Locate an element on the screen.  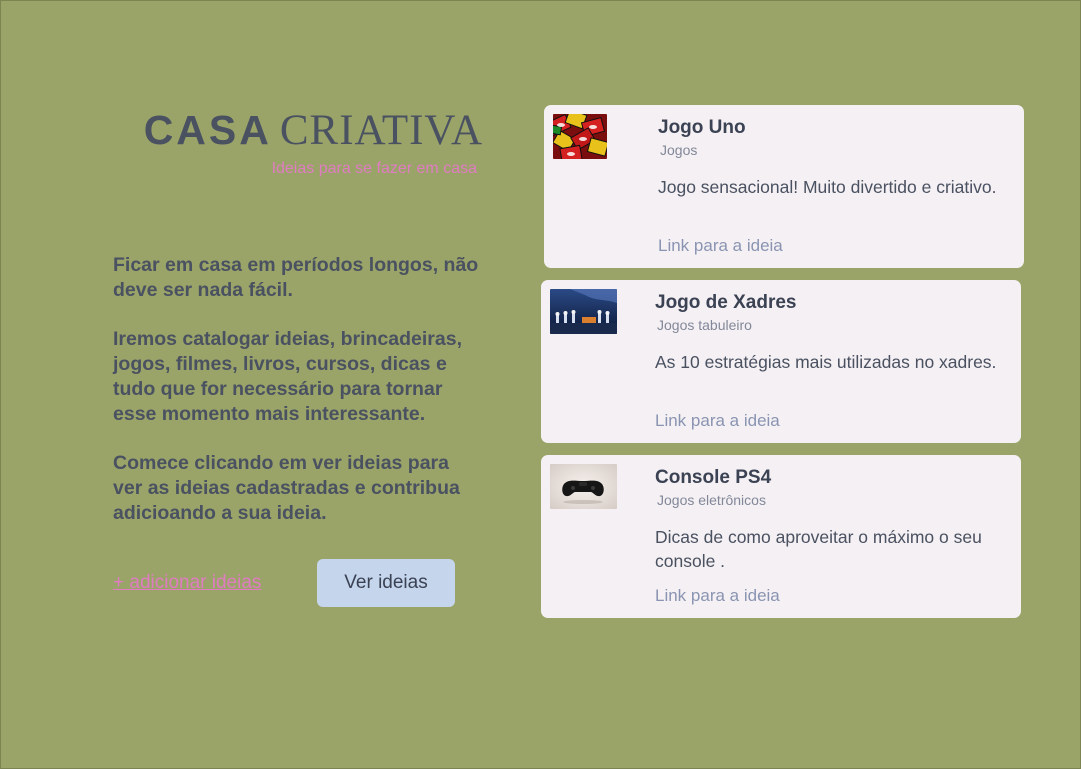
idea-category: Jogos eletrônicos is located at coordinates (711, 500).